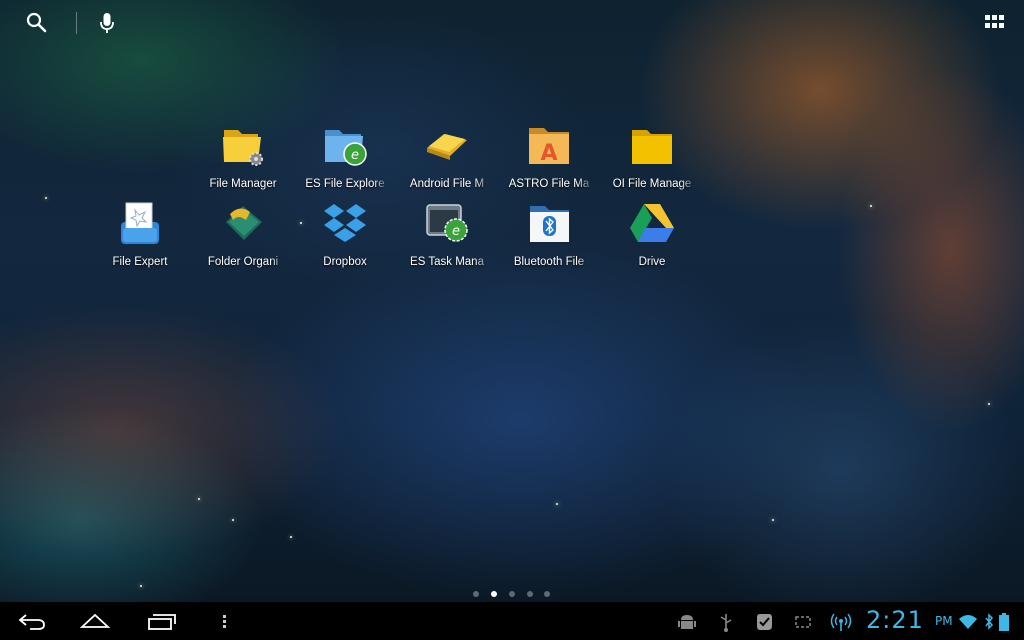 The image size is (1024, 640). What do you see at coordinates (140, 223) in the screenshot?
I see `file-expert-icon` at bounding box center [140, 223].